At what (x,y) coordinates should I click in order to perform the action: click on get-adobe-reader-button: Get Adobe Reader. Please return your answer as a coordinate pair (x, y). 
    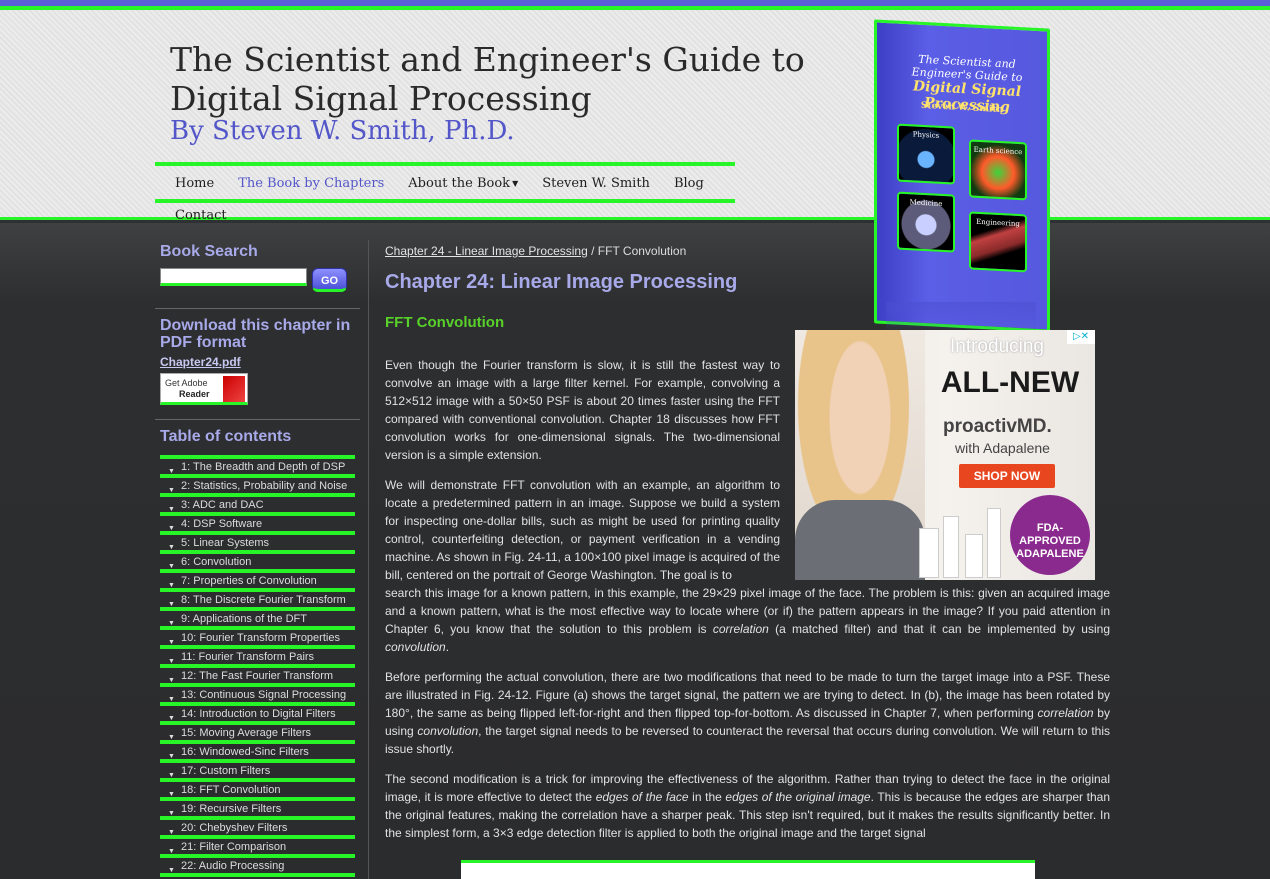
    Looking at the image, I should click on (204, 389).